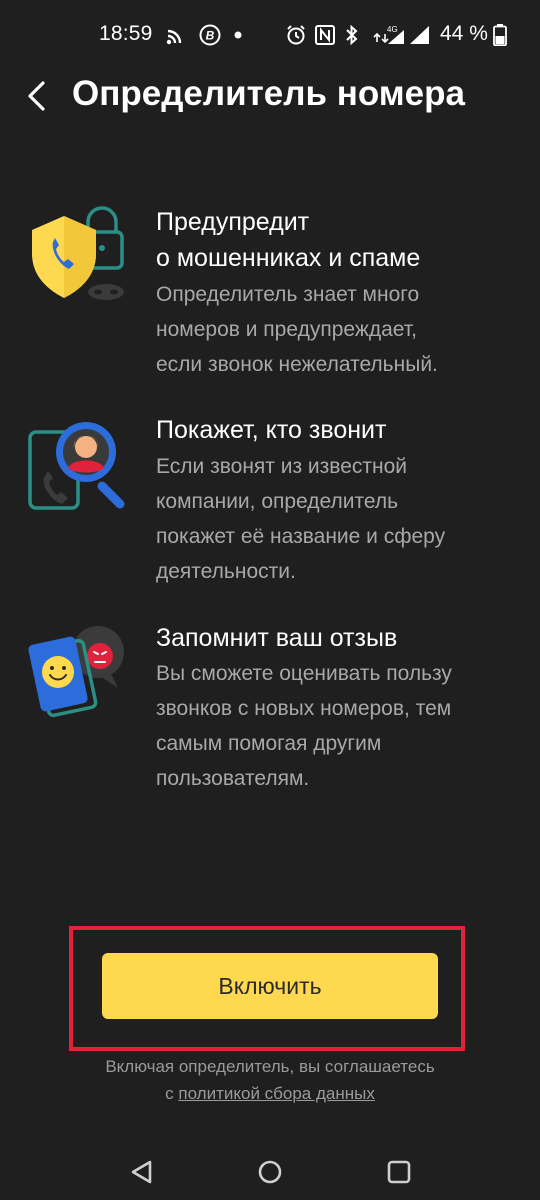  Describe the element at coordinates (269, 743) in the screenshot. I see `feature-description-line: самым помогая другим` at that location.